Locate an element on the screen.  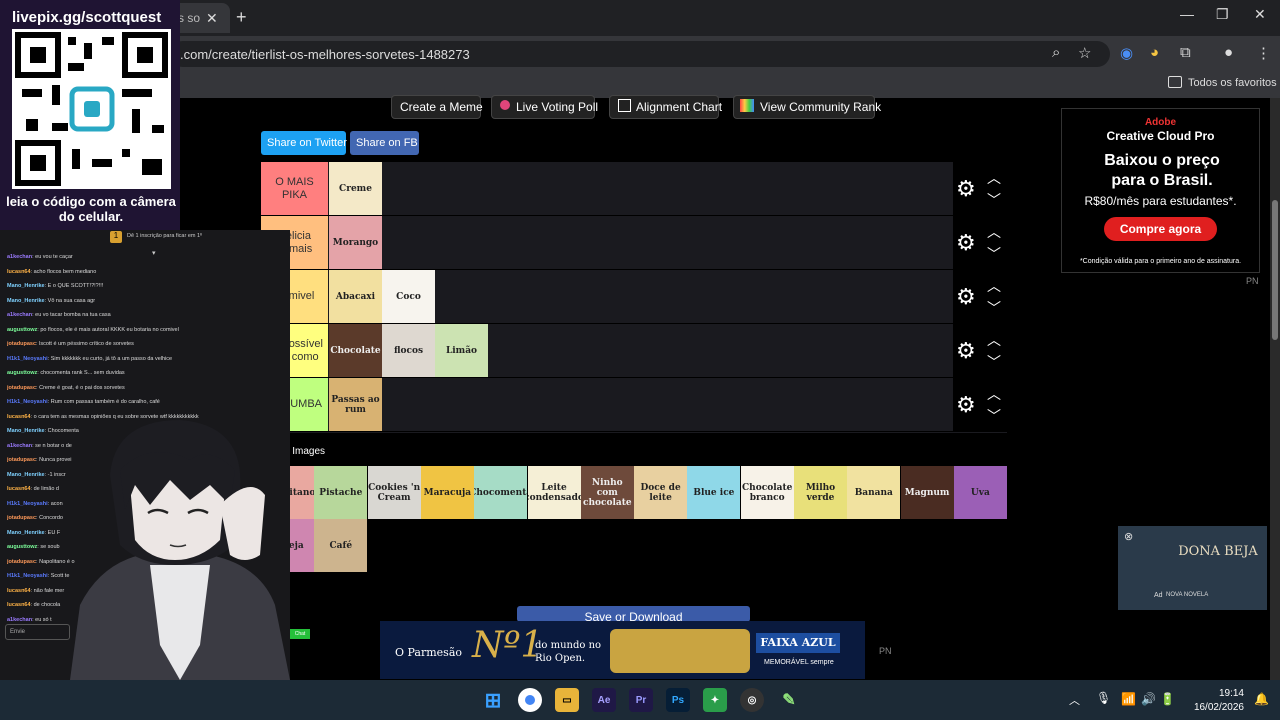
ice-cream-item: Limão is located at coordinates (461, 350).